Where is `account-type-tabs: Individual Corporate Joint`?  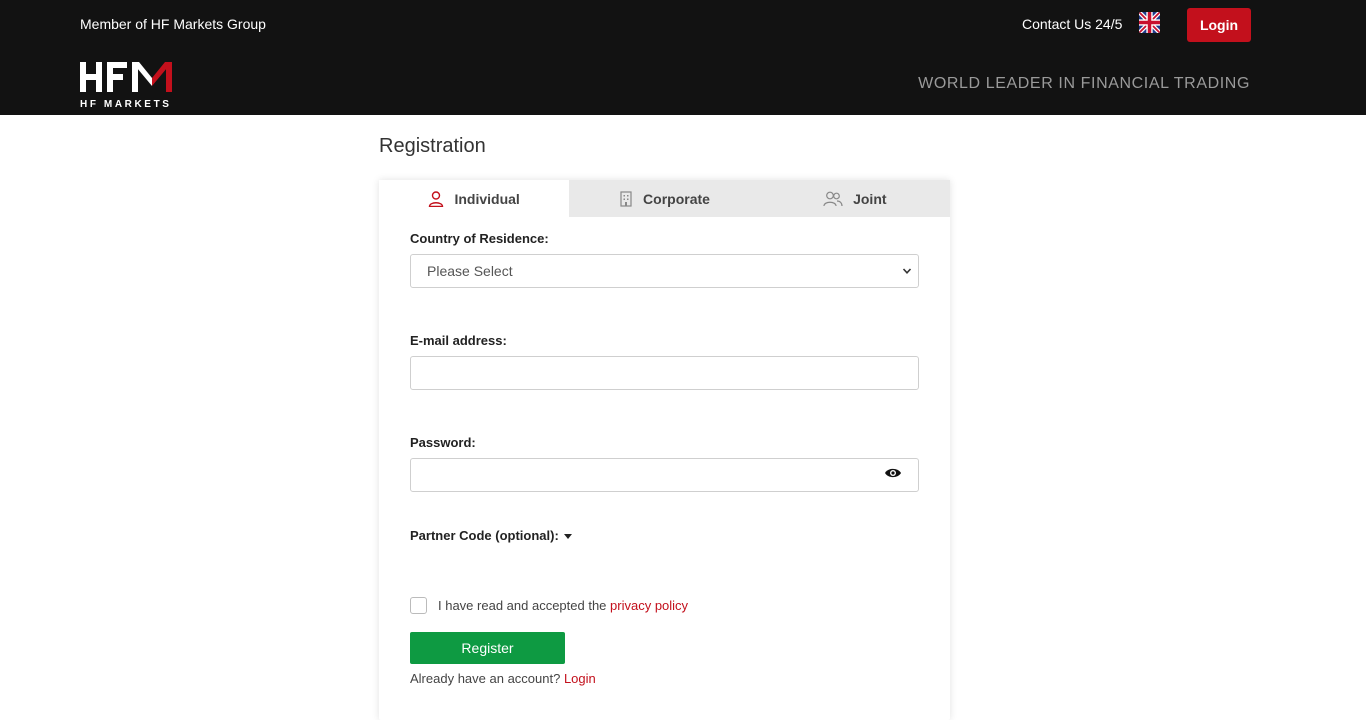 account-type-tabs: Individual Corporate Joint is located at coordinates (664, 198).